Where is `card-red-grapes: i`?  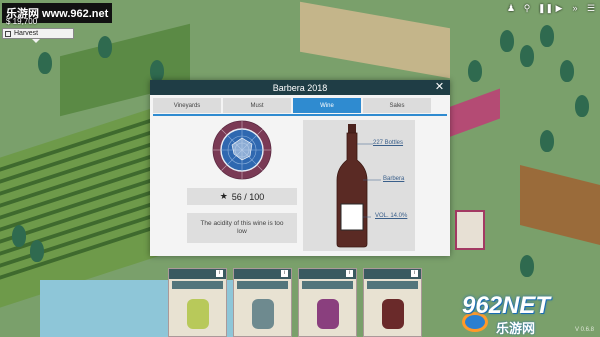
card-red-grapes: i is located at coordinates (327, 302).